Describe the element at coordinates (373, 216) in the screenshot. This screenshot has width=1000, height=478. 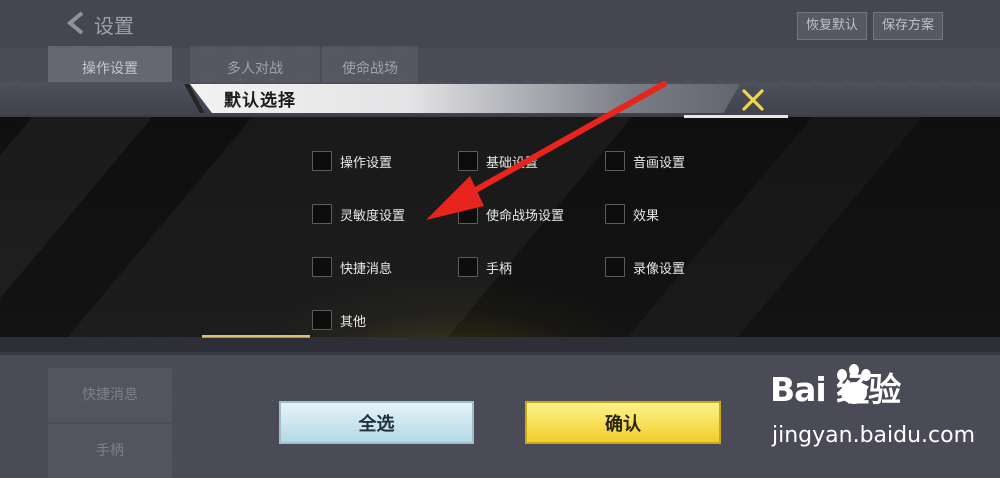
I see `option-label: 灵敏度设置` at that location.